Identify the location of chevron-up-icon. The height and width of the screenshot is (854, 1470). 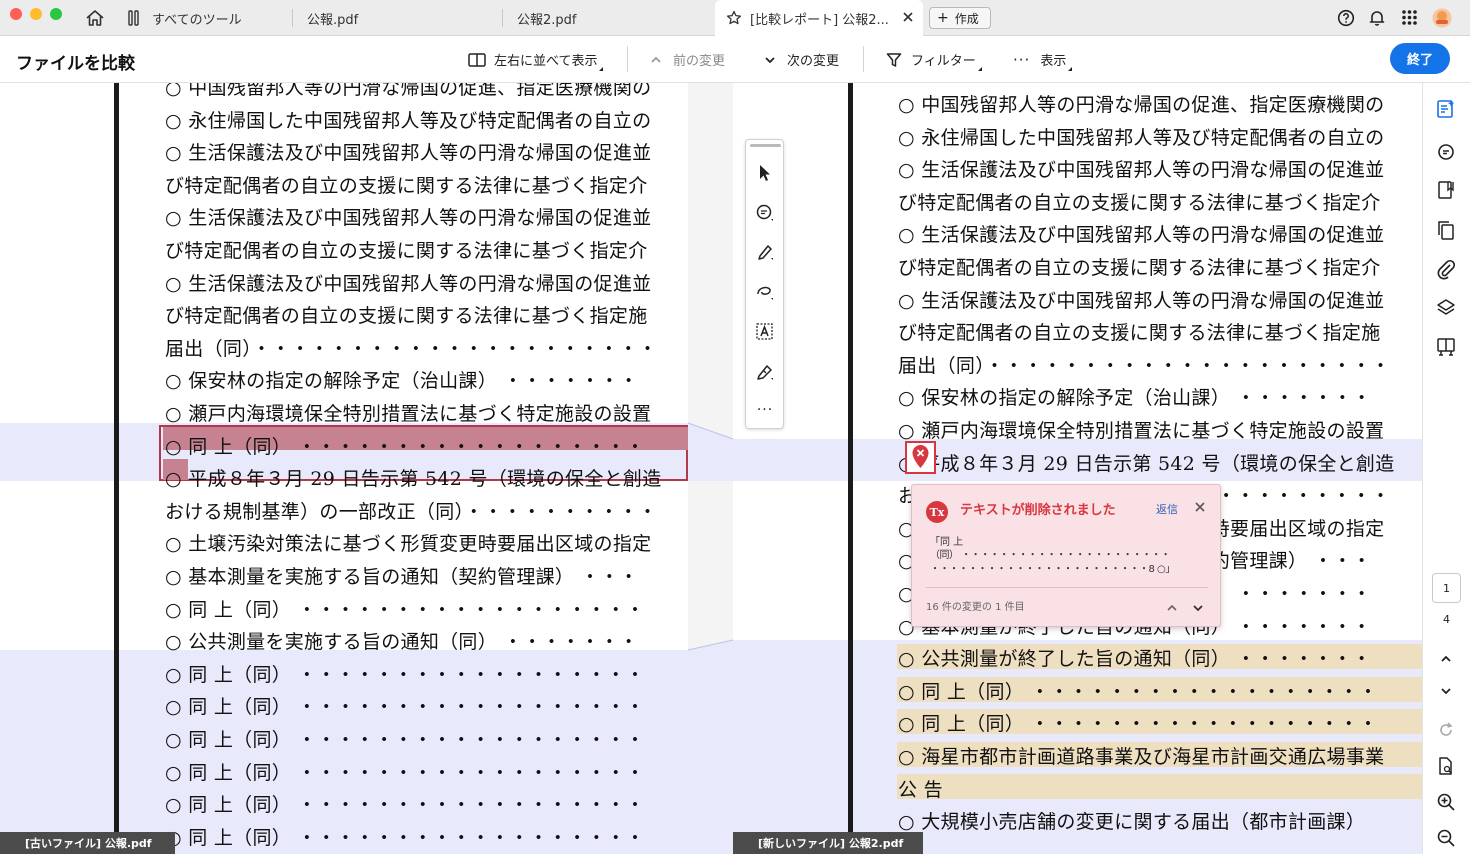
(656, 60).